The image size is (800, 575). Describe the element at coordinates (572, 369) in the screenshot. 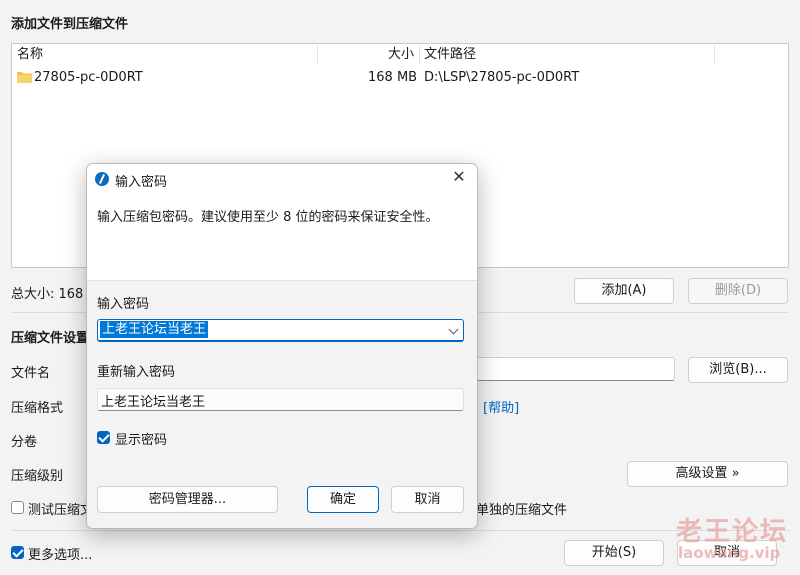

I see `filename-input` at that location.